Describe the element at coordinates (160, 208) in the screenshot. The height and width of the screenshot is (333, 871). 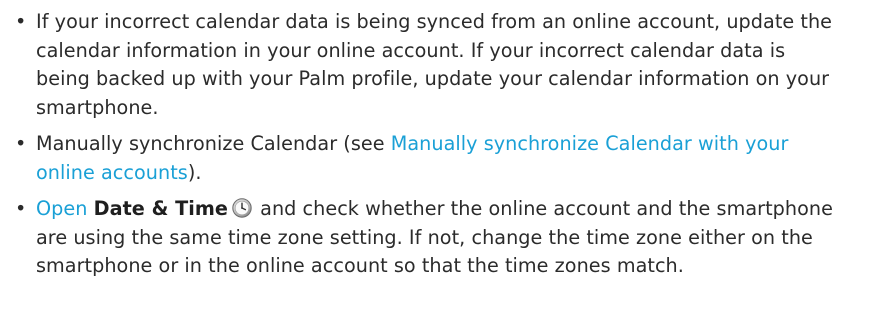
I see `date-time-app-name: Date & Time` at that location.